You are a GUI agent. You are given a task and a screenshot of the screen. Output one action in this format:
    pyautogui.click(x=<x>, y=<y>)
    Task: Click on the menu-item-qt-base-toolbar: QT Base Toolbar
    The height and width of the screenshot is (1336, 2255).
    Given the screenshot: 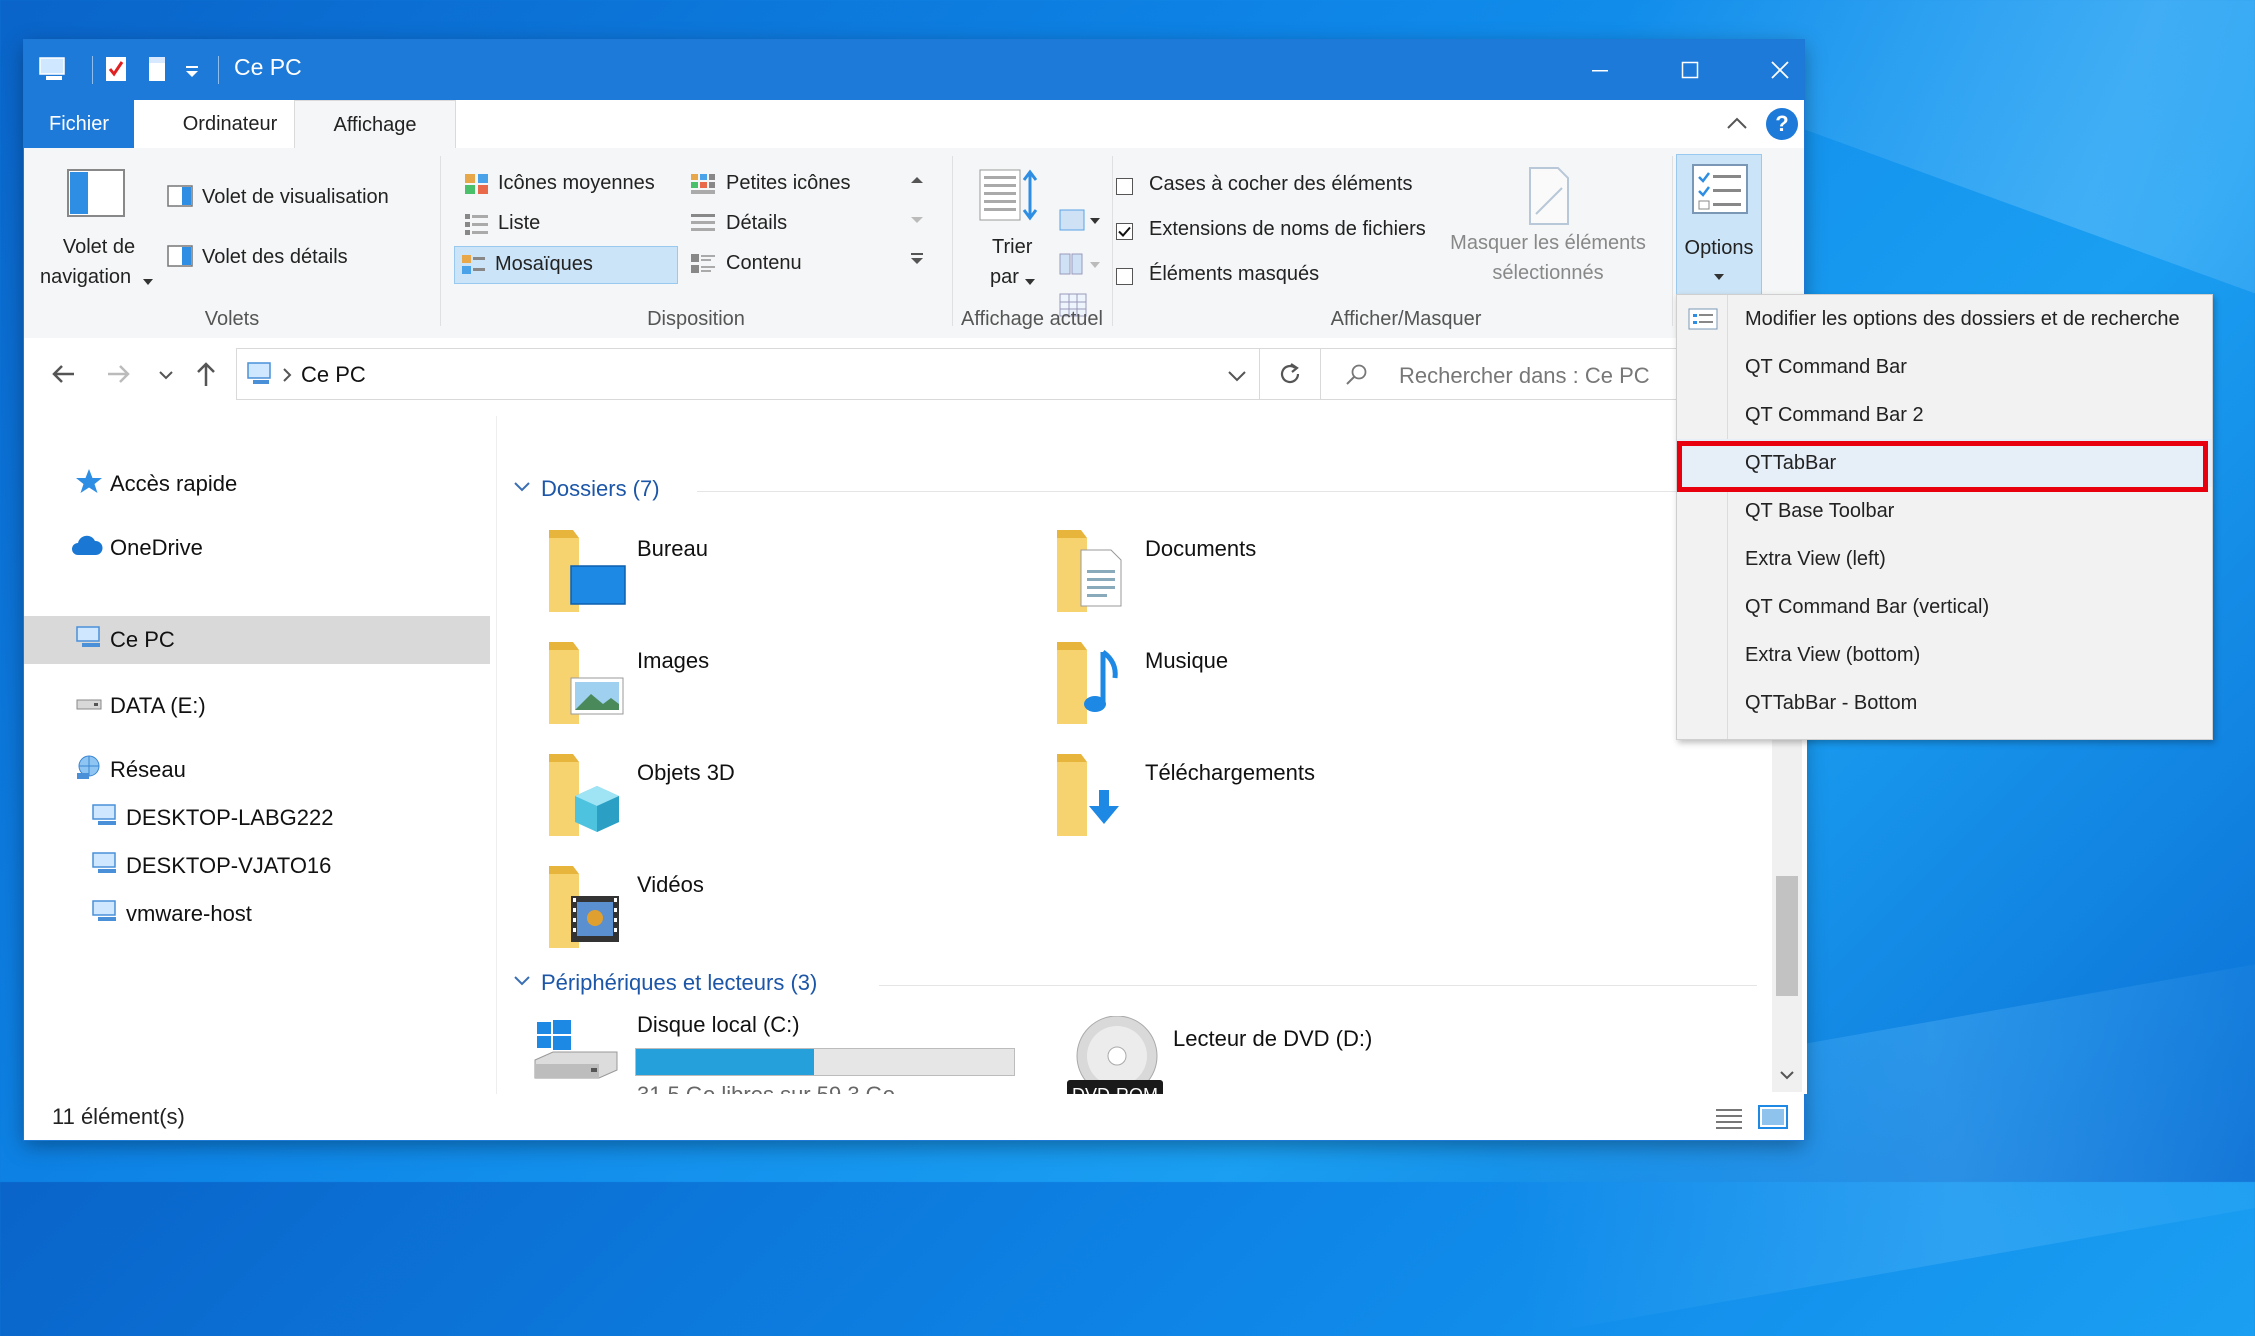 What is the action you would take?
    pyautogui.click(x=1944, y=511)
    